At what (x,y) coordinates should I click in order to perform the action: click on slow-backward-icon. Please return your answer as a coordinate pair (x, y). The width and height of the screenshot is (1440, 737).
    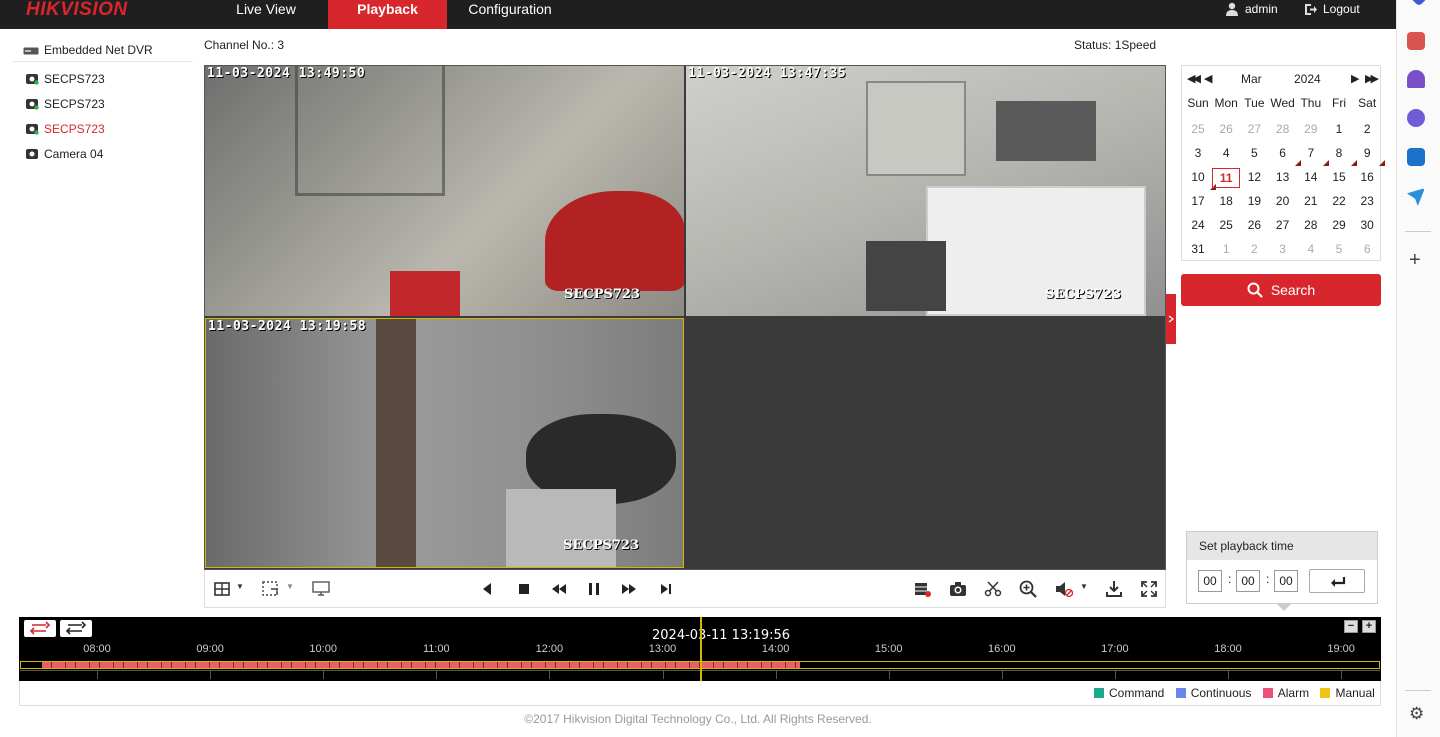
    Looking at the image, I should click on (559, 589).